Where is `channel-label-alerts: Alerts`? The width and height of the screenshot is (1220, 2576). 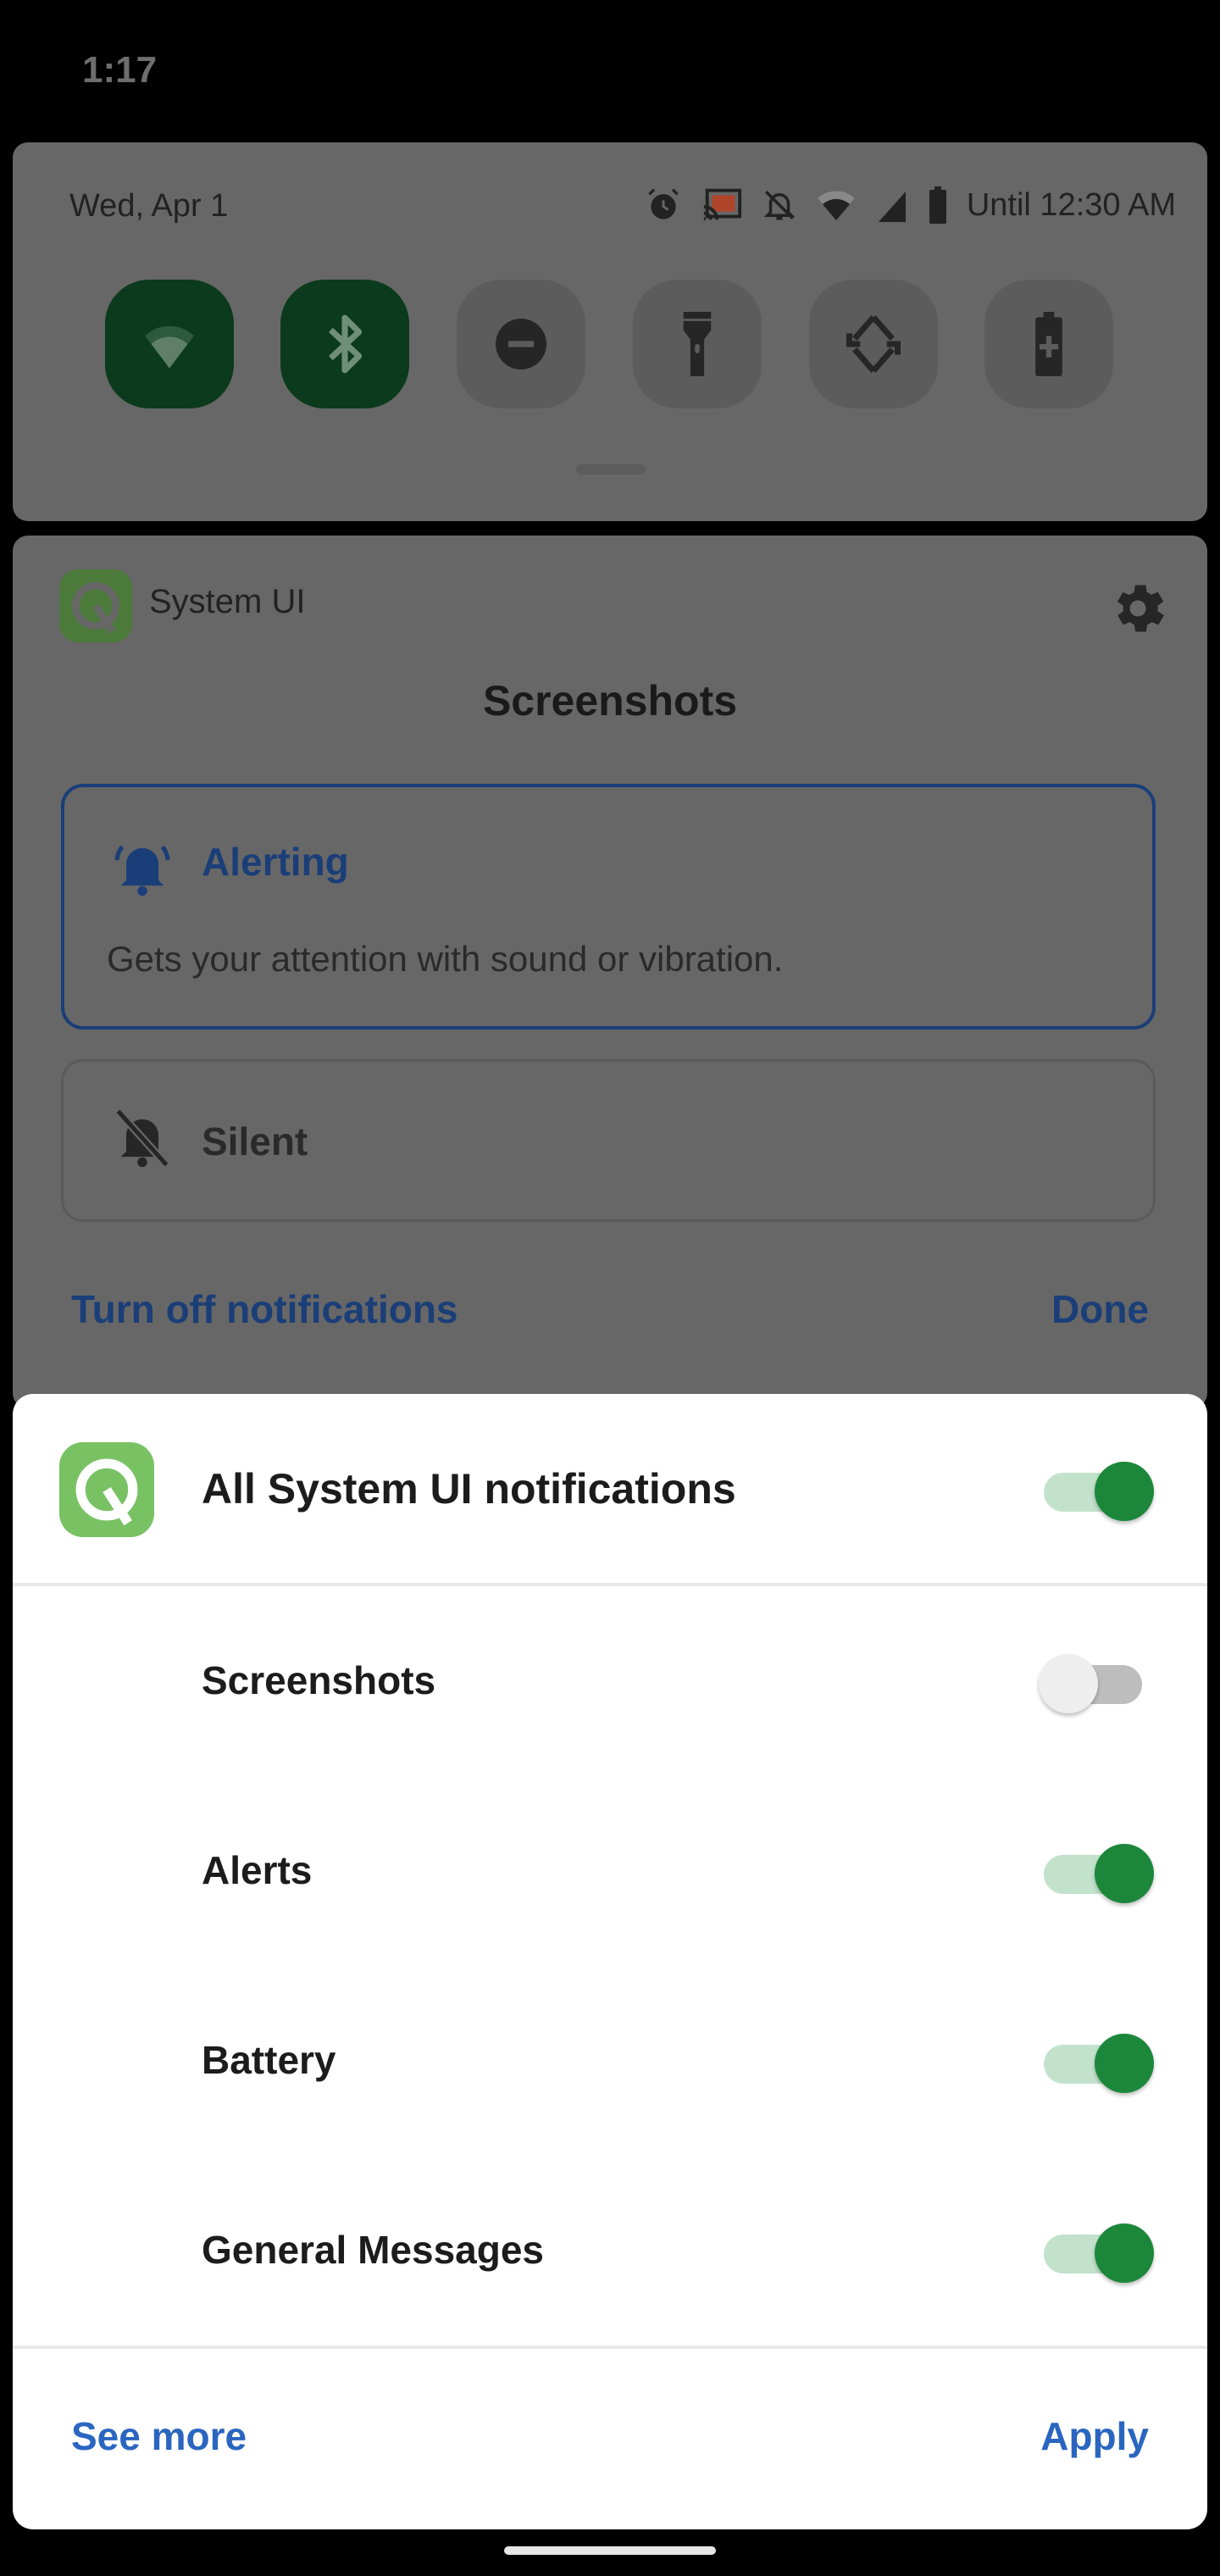
channel-label-alerts: Alerts is located at coordinates (257, 1870).